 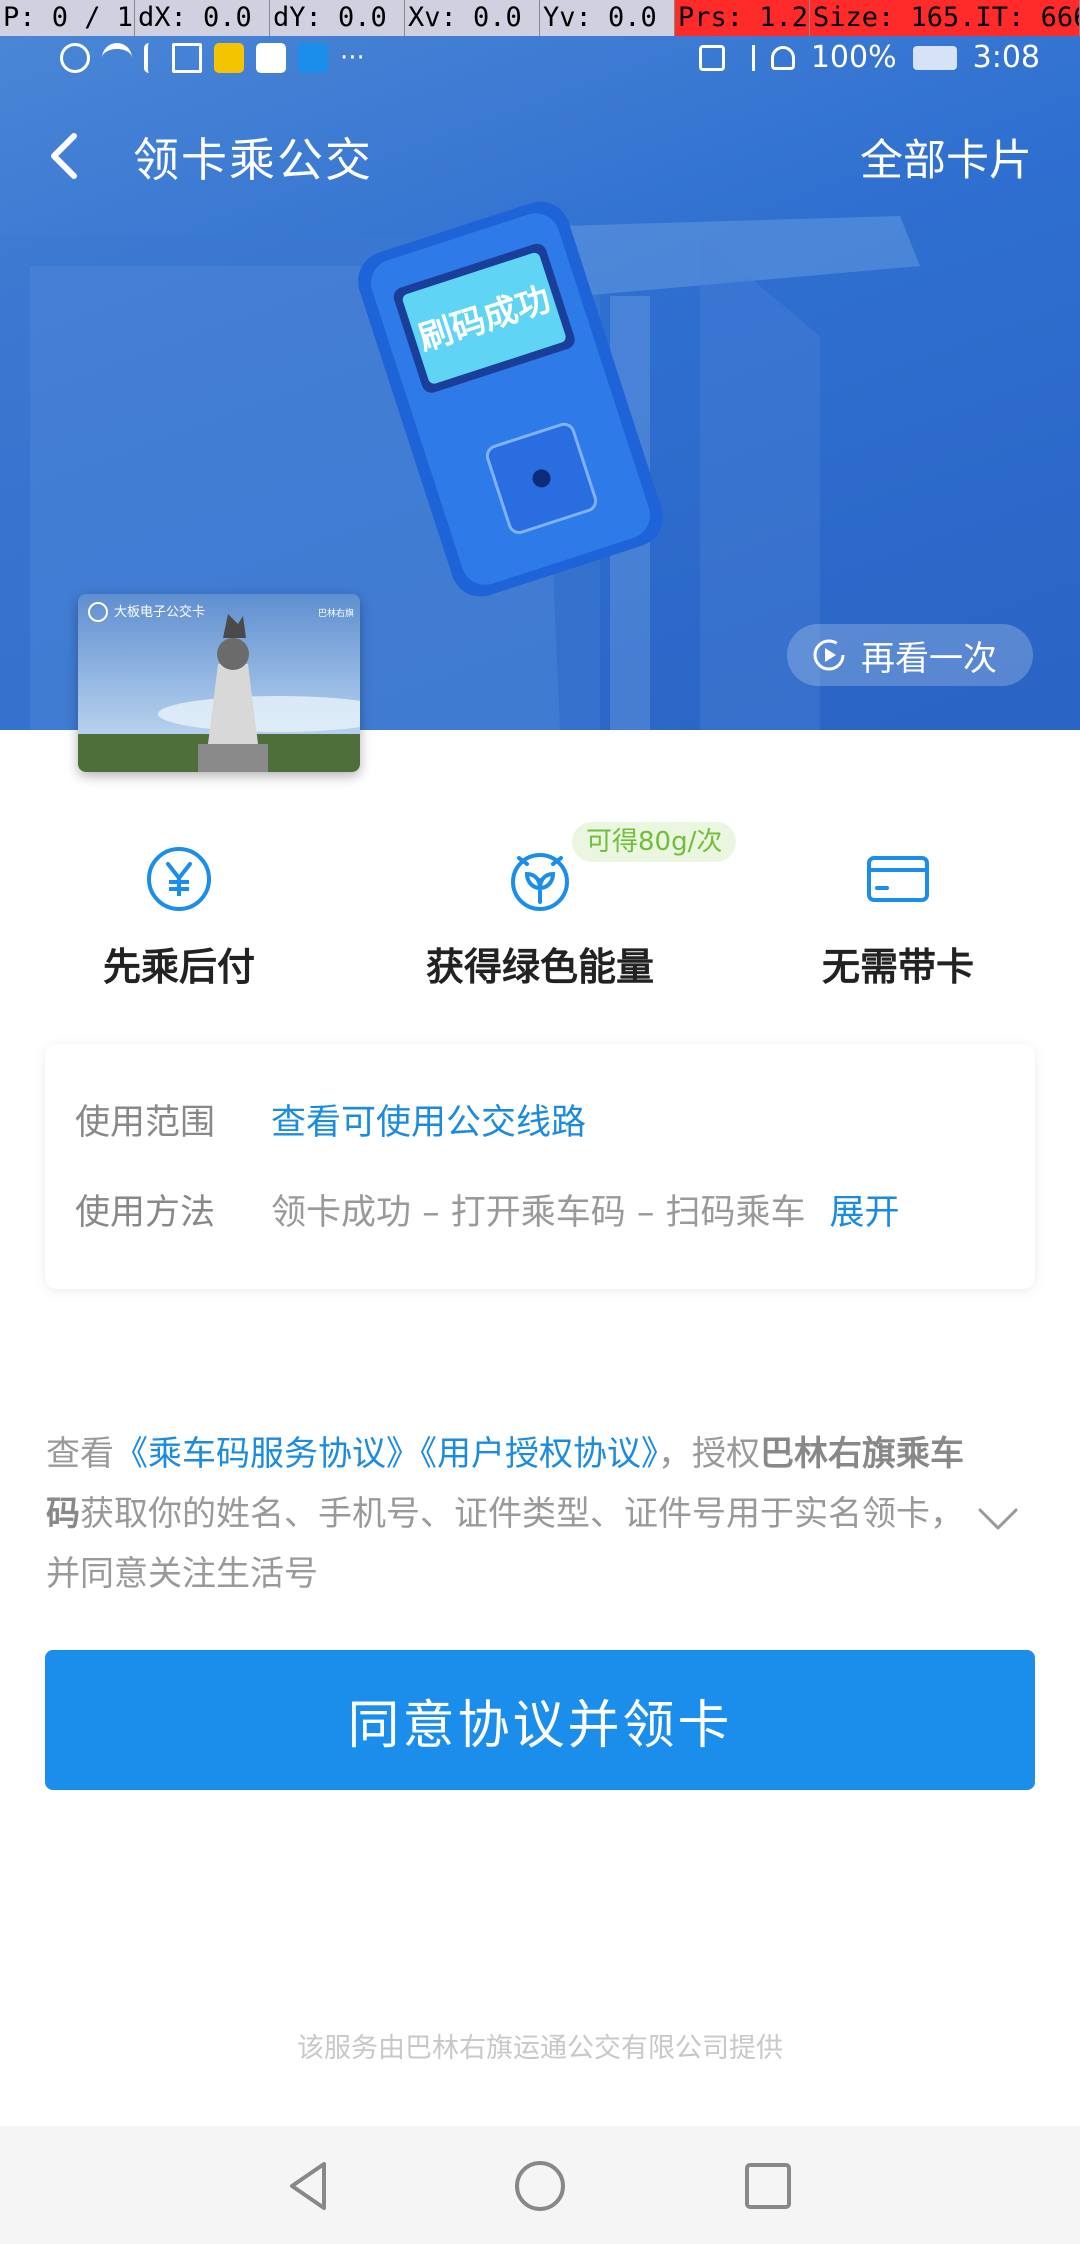 I want to click on service-provider-note: 该服务由巴林右旗运通公交有限公司提供, so click(x=540, y=2048).